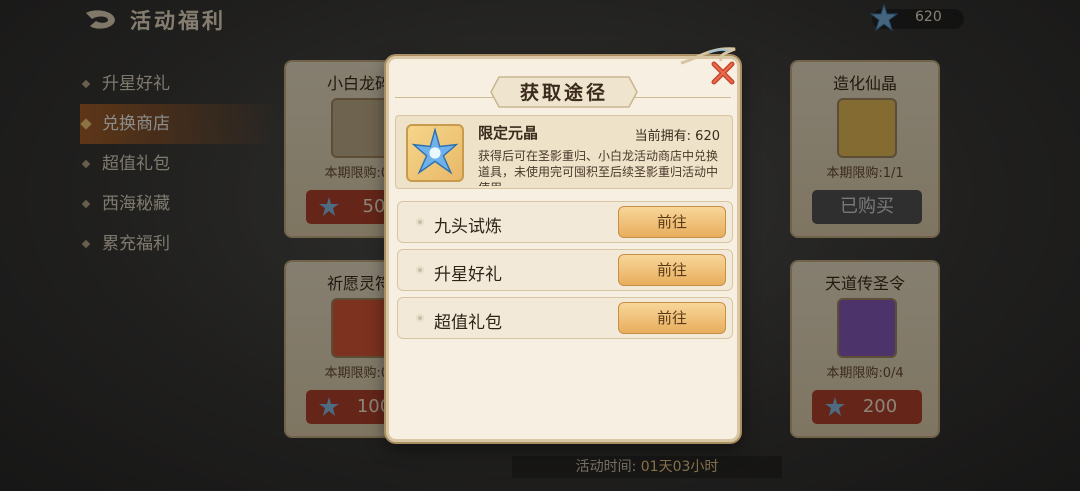 Image resolution: width=1080 pixels, height=491 pixels. Describe the element at coordinates (565, 318) in the screenshot. I see `route-row: 超值礼包 前往` at that location.